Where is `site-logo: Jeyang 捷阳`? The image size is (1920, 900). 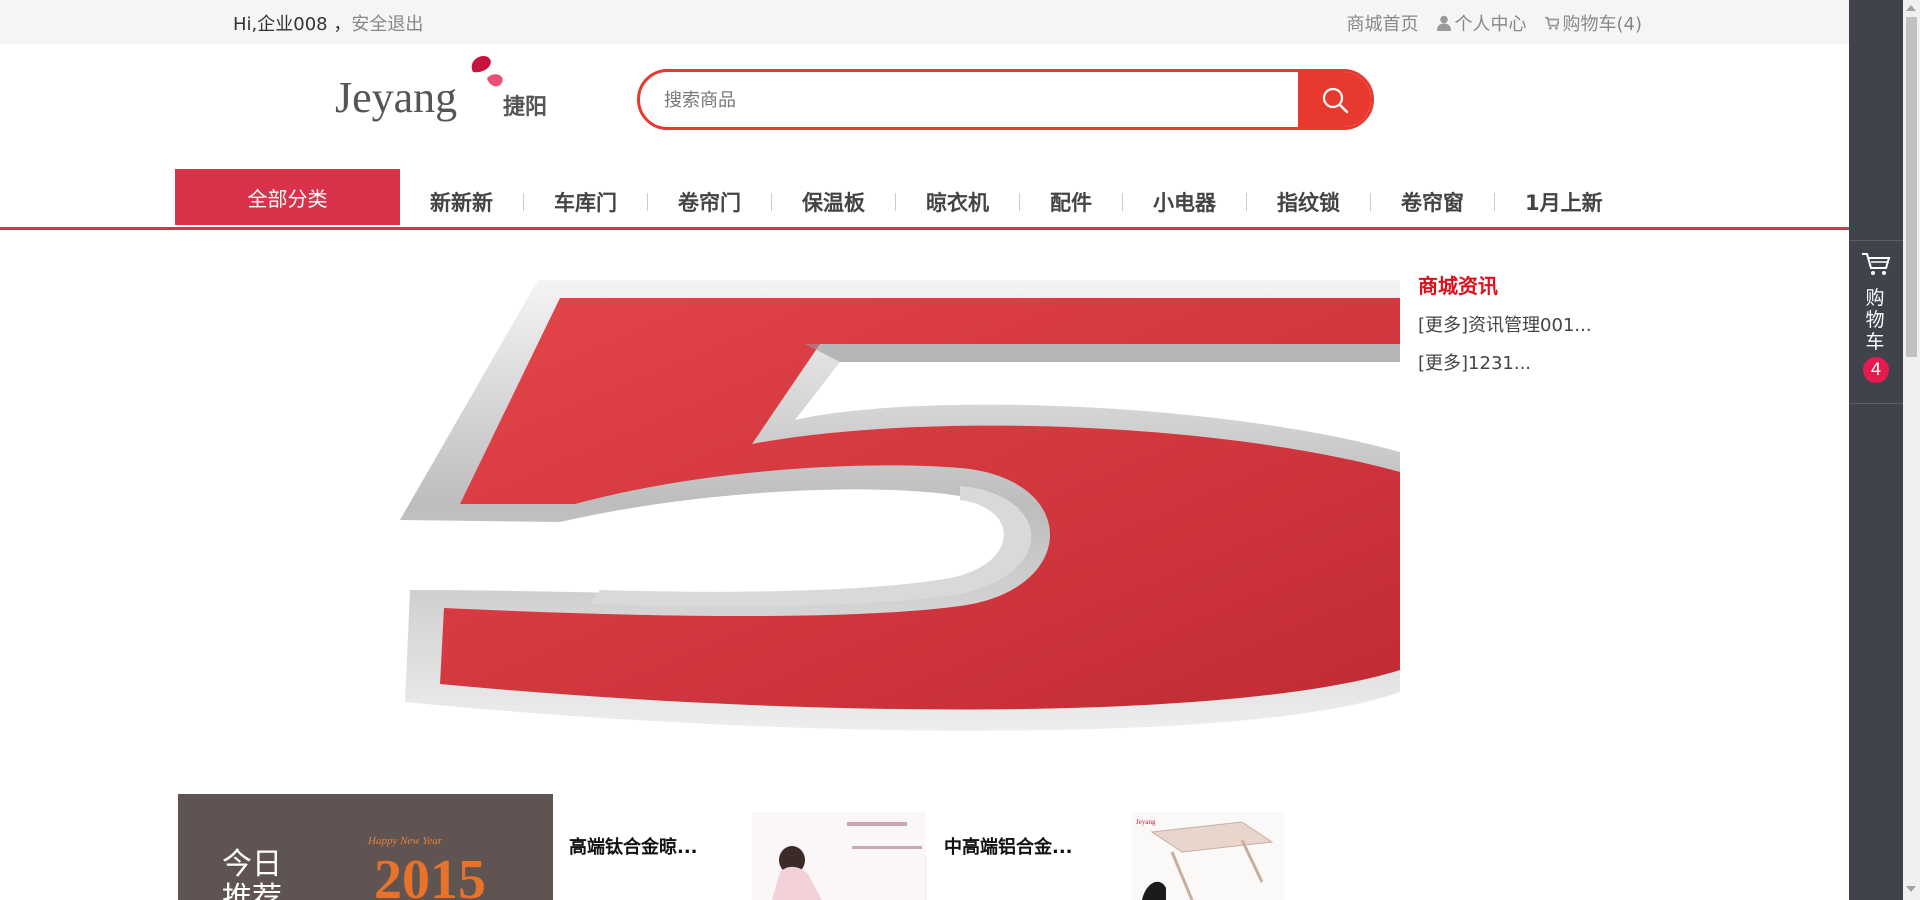
site-logo: Jeyang 捷阳 is located at coordinates (450, 88).